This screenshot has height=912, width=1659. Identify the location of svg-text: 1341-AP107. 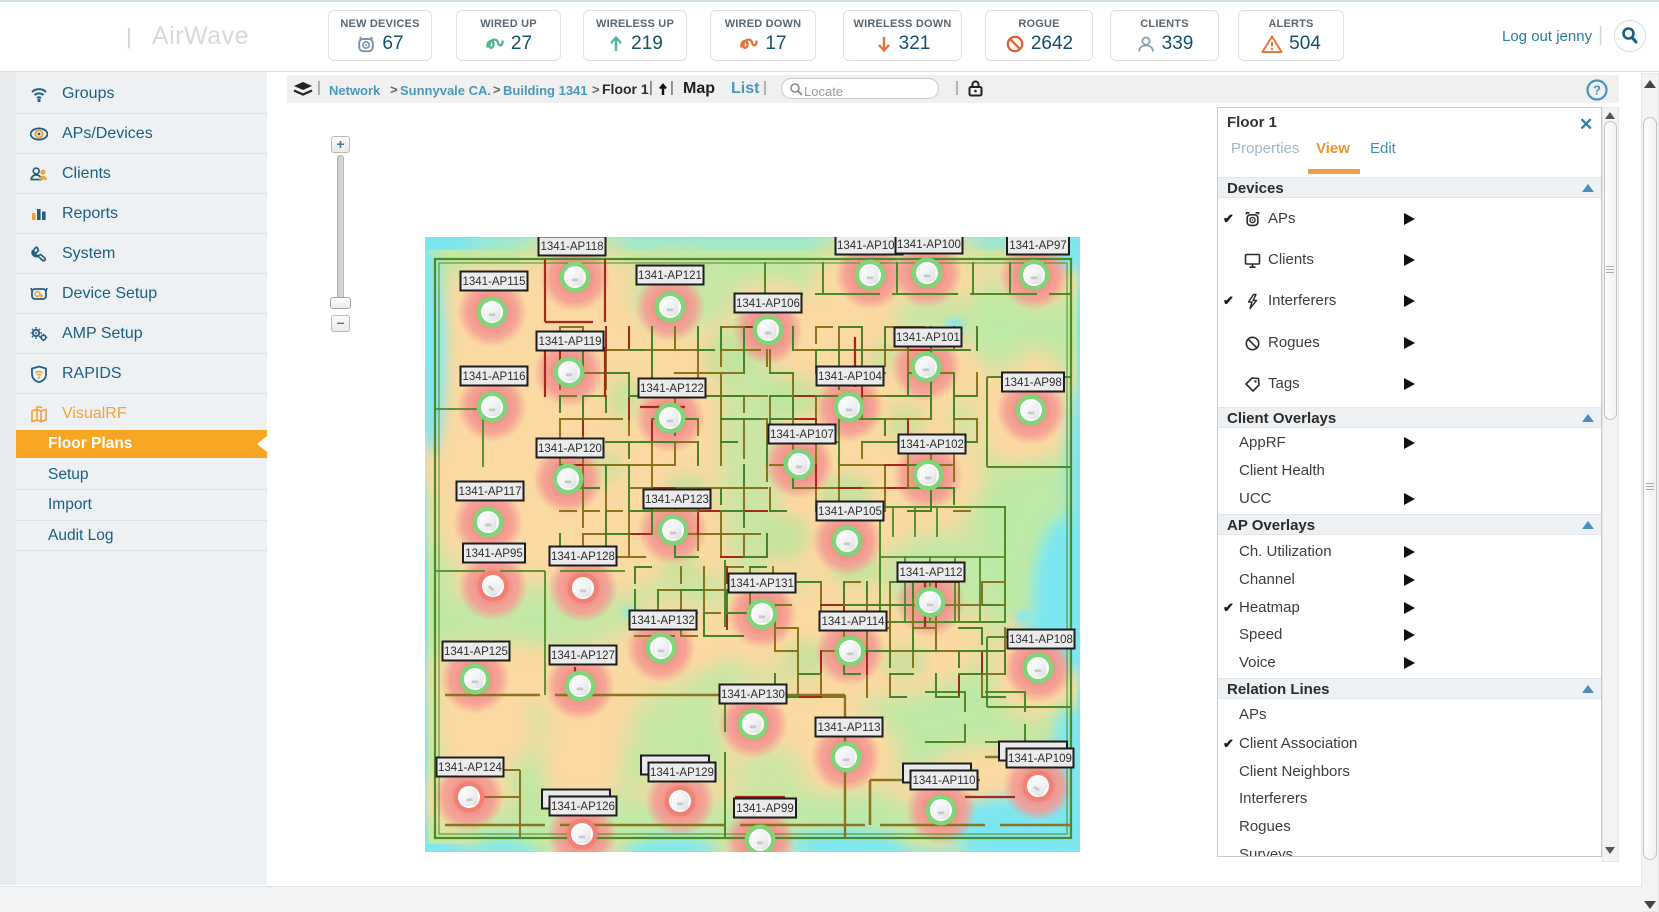
(802, 435).